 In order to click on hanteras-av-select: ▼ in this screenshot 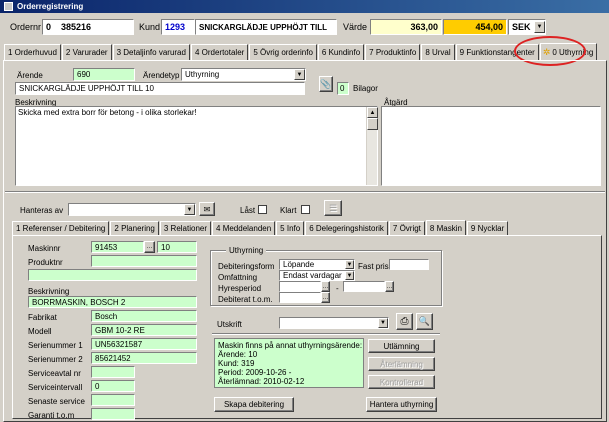, I will do `click(132, 209)`.